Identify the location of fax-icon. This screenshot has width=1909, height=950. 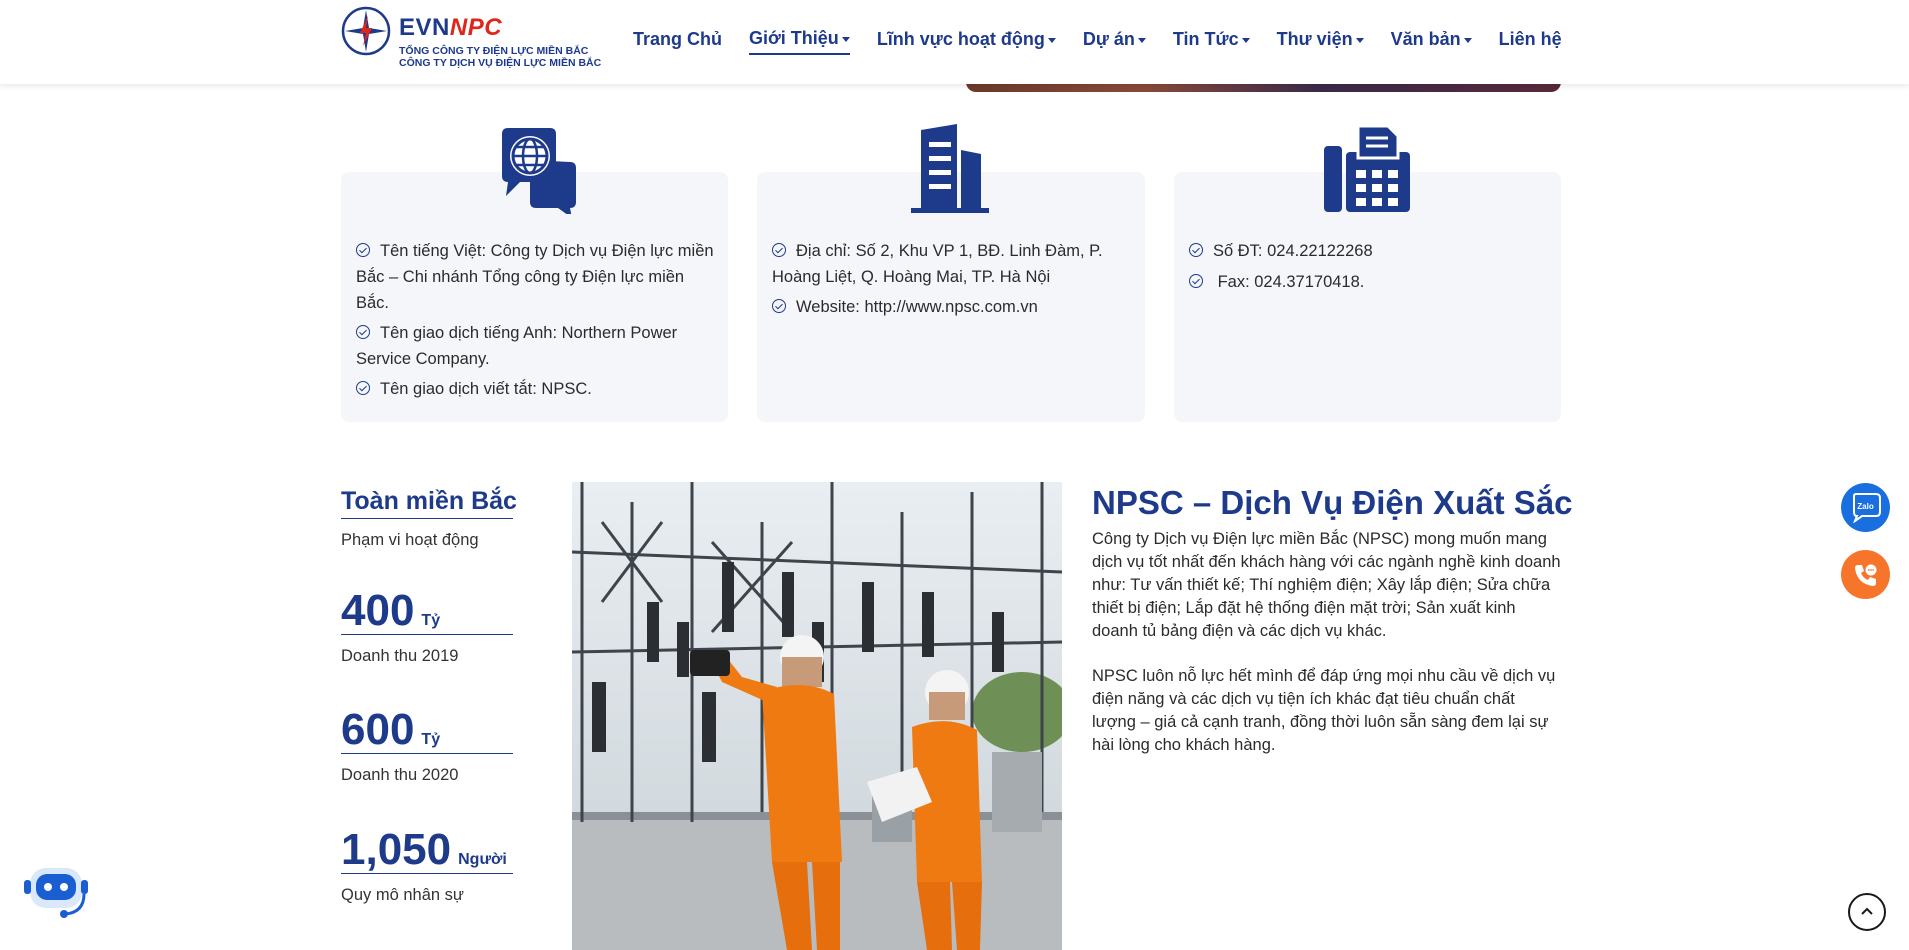
(1367, 168).